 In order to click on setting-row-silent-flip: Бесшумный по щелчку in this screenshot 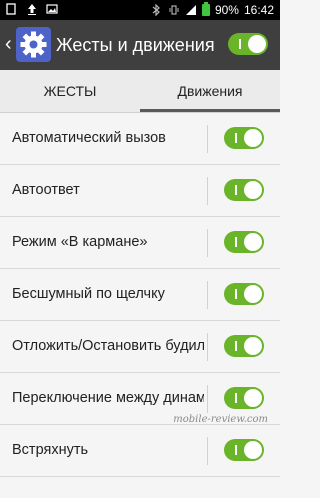, I will do `click(140, 295)`.